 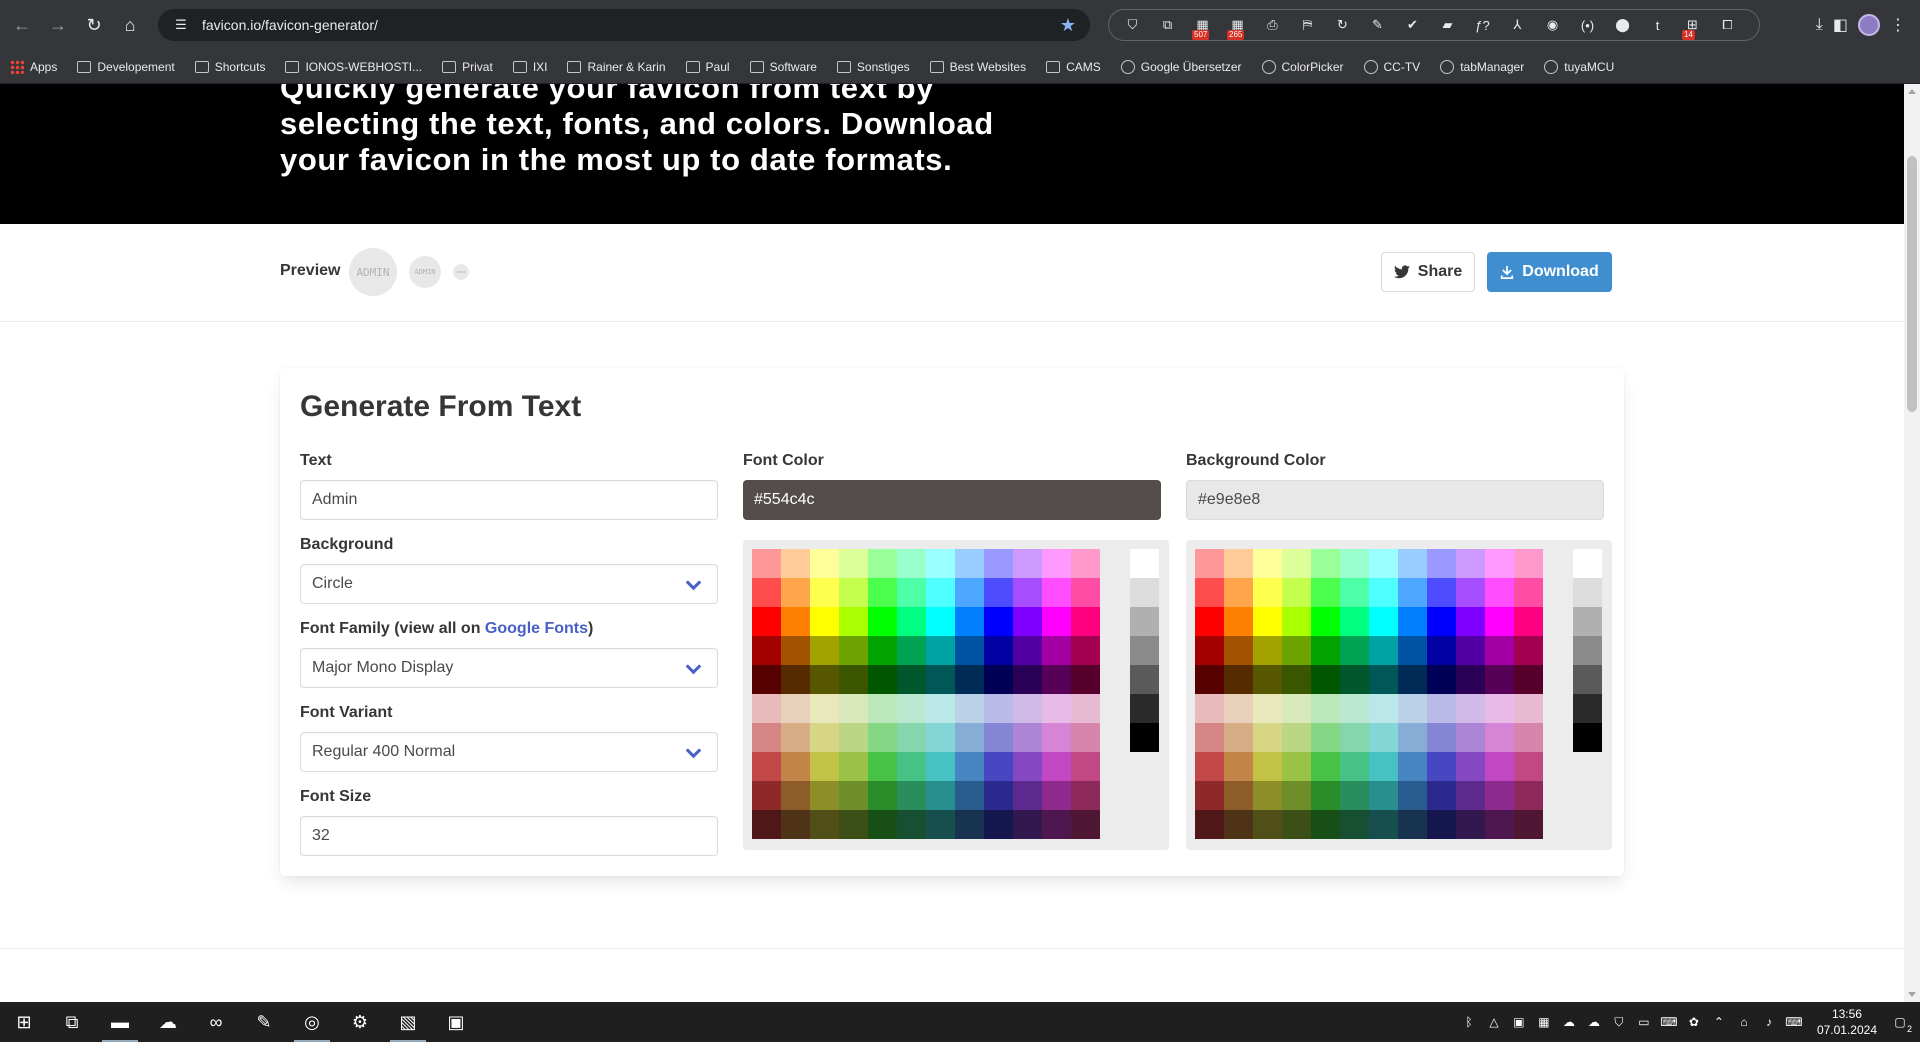 I want to click on tray-bluetooth-icon: ᛒ, so click(x=1469, y=1022).